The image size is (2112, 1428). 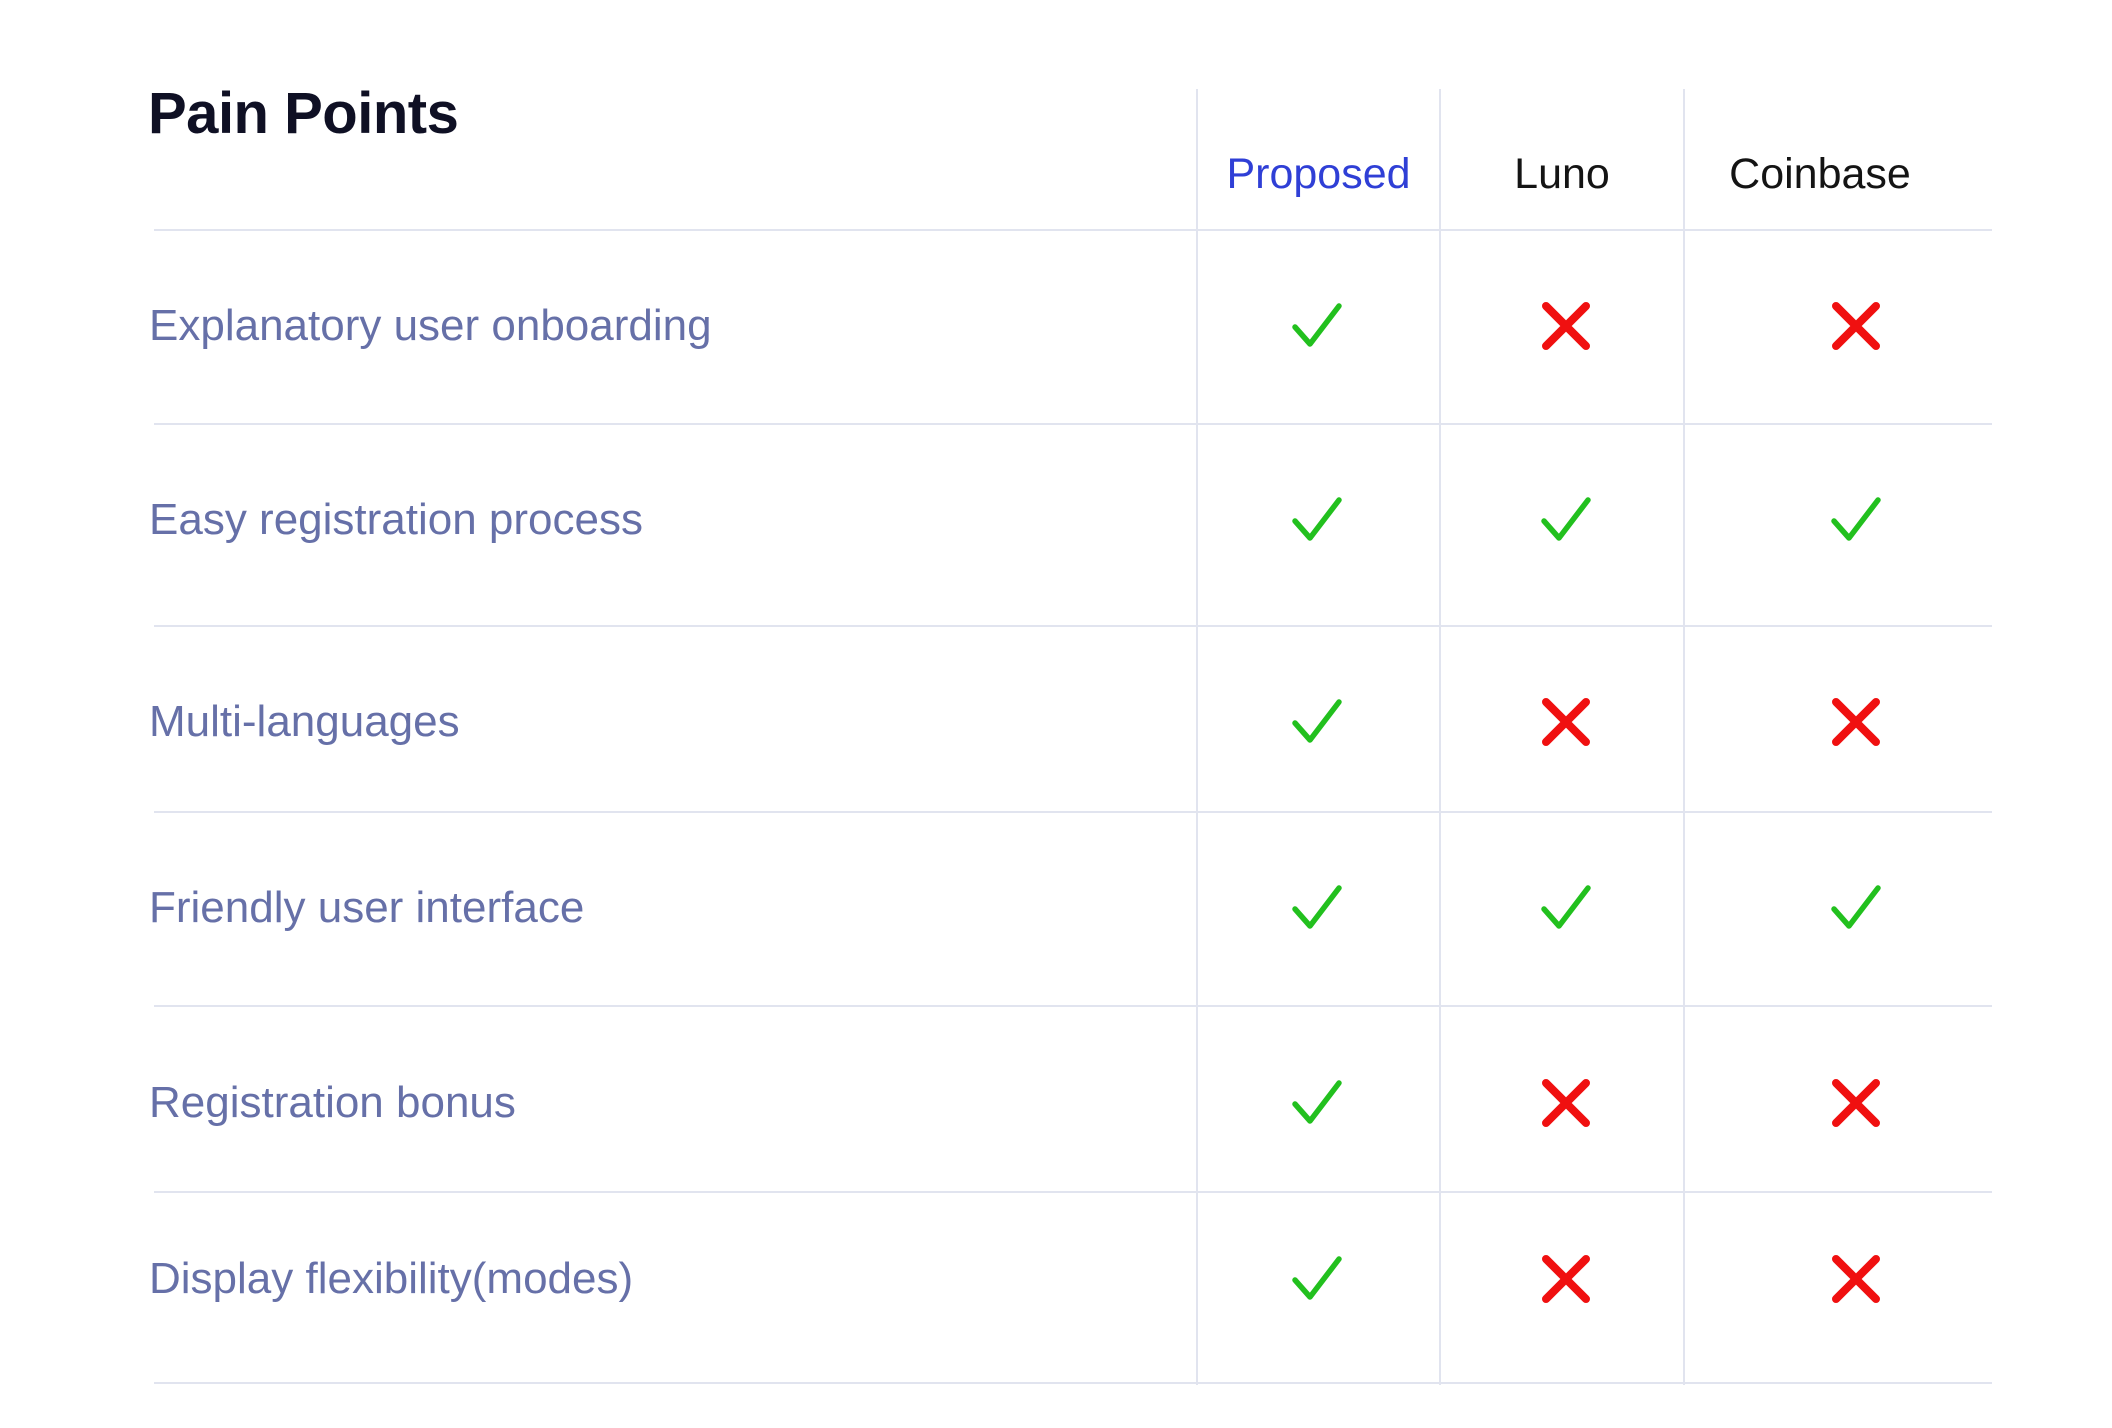 I want to click on row-label-friendly-interface: Friendly user interface, so click(x=367, y=907).